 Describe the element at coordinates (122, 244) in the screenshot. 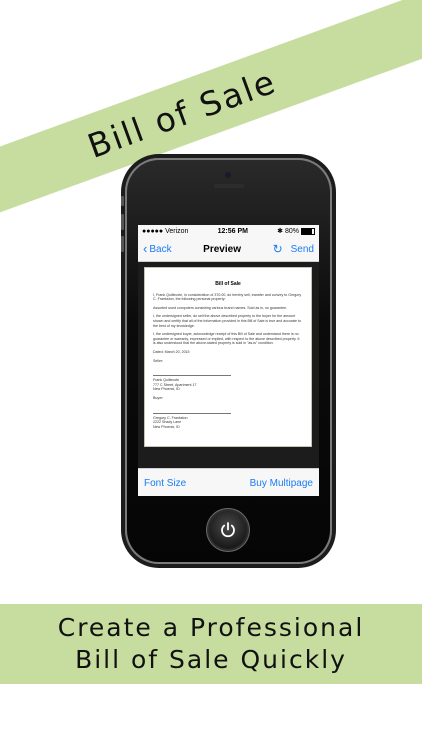

I see `volume-down-button` at that location.